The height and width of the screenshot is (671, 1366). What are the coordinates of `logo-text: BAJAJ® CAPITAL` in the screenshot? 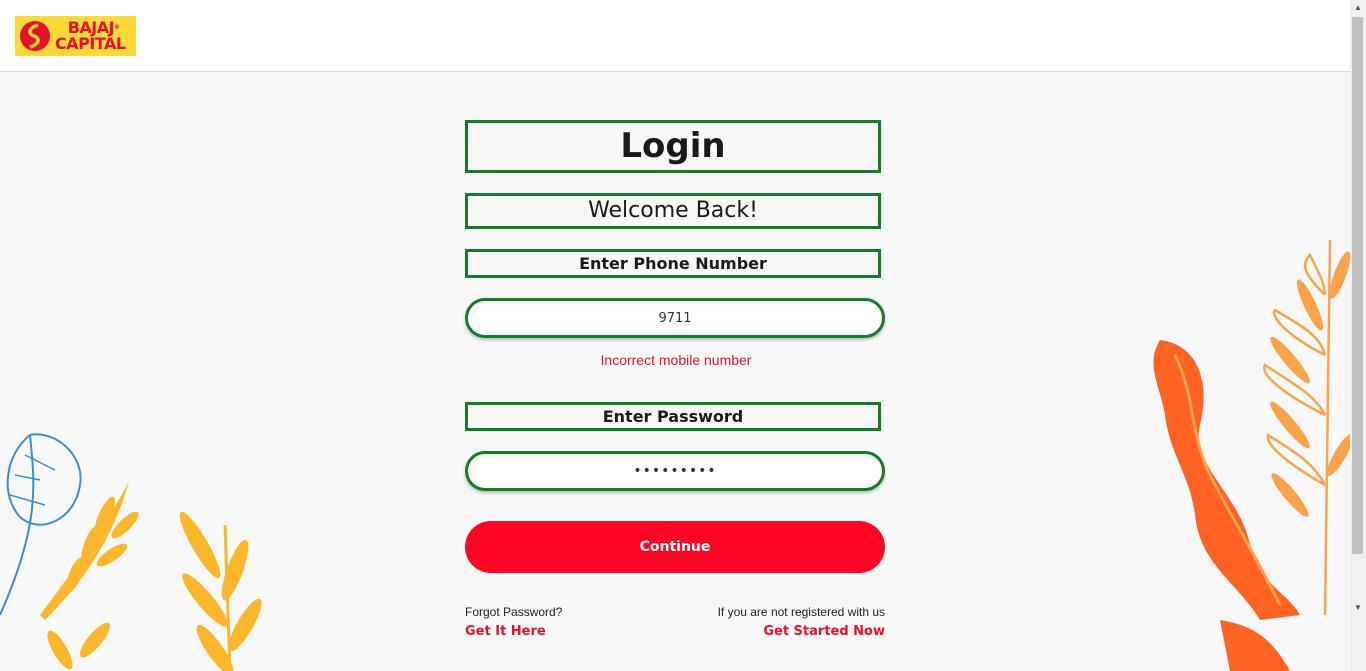 It's located at (90, 36).